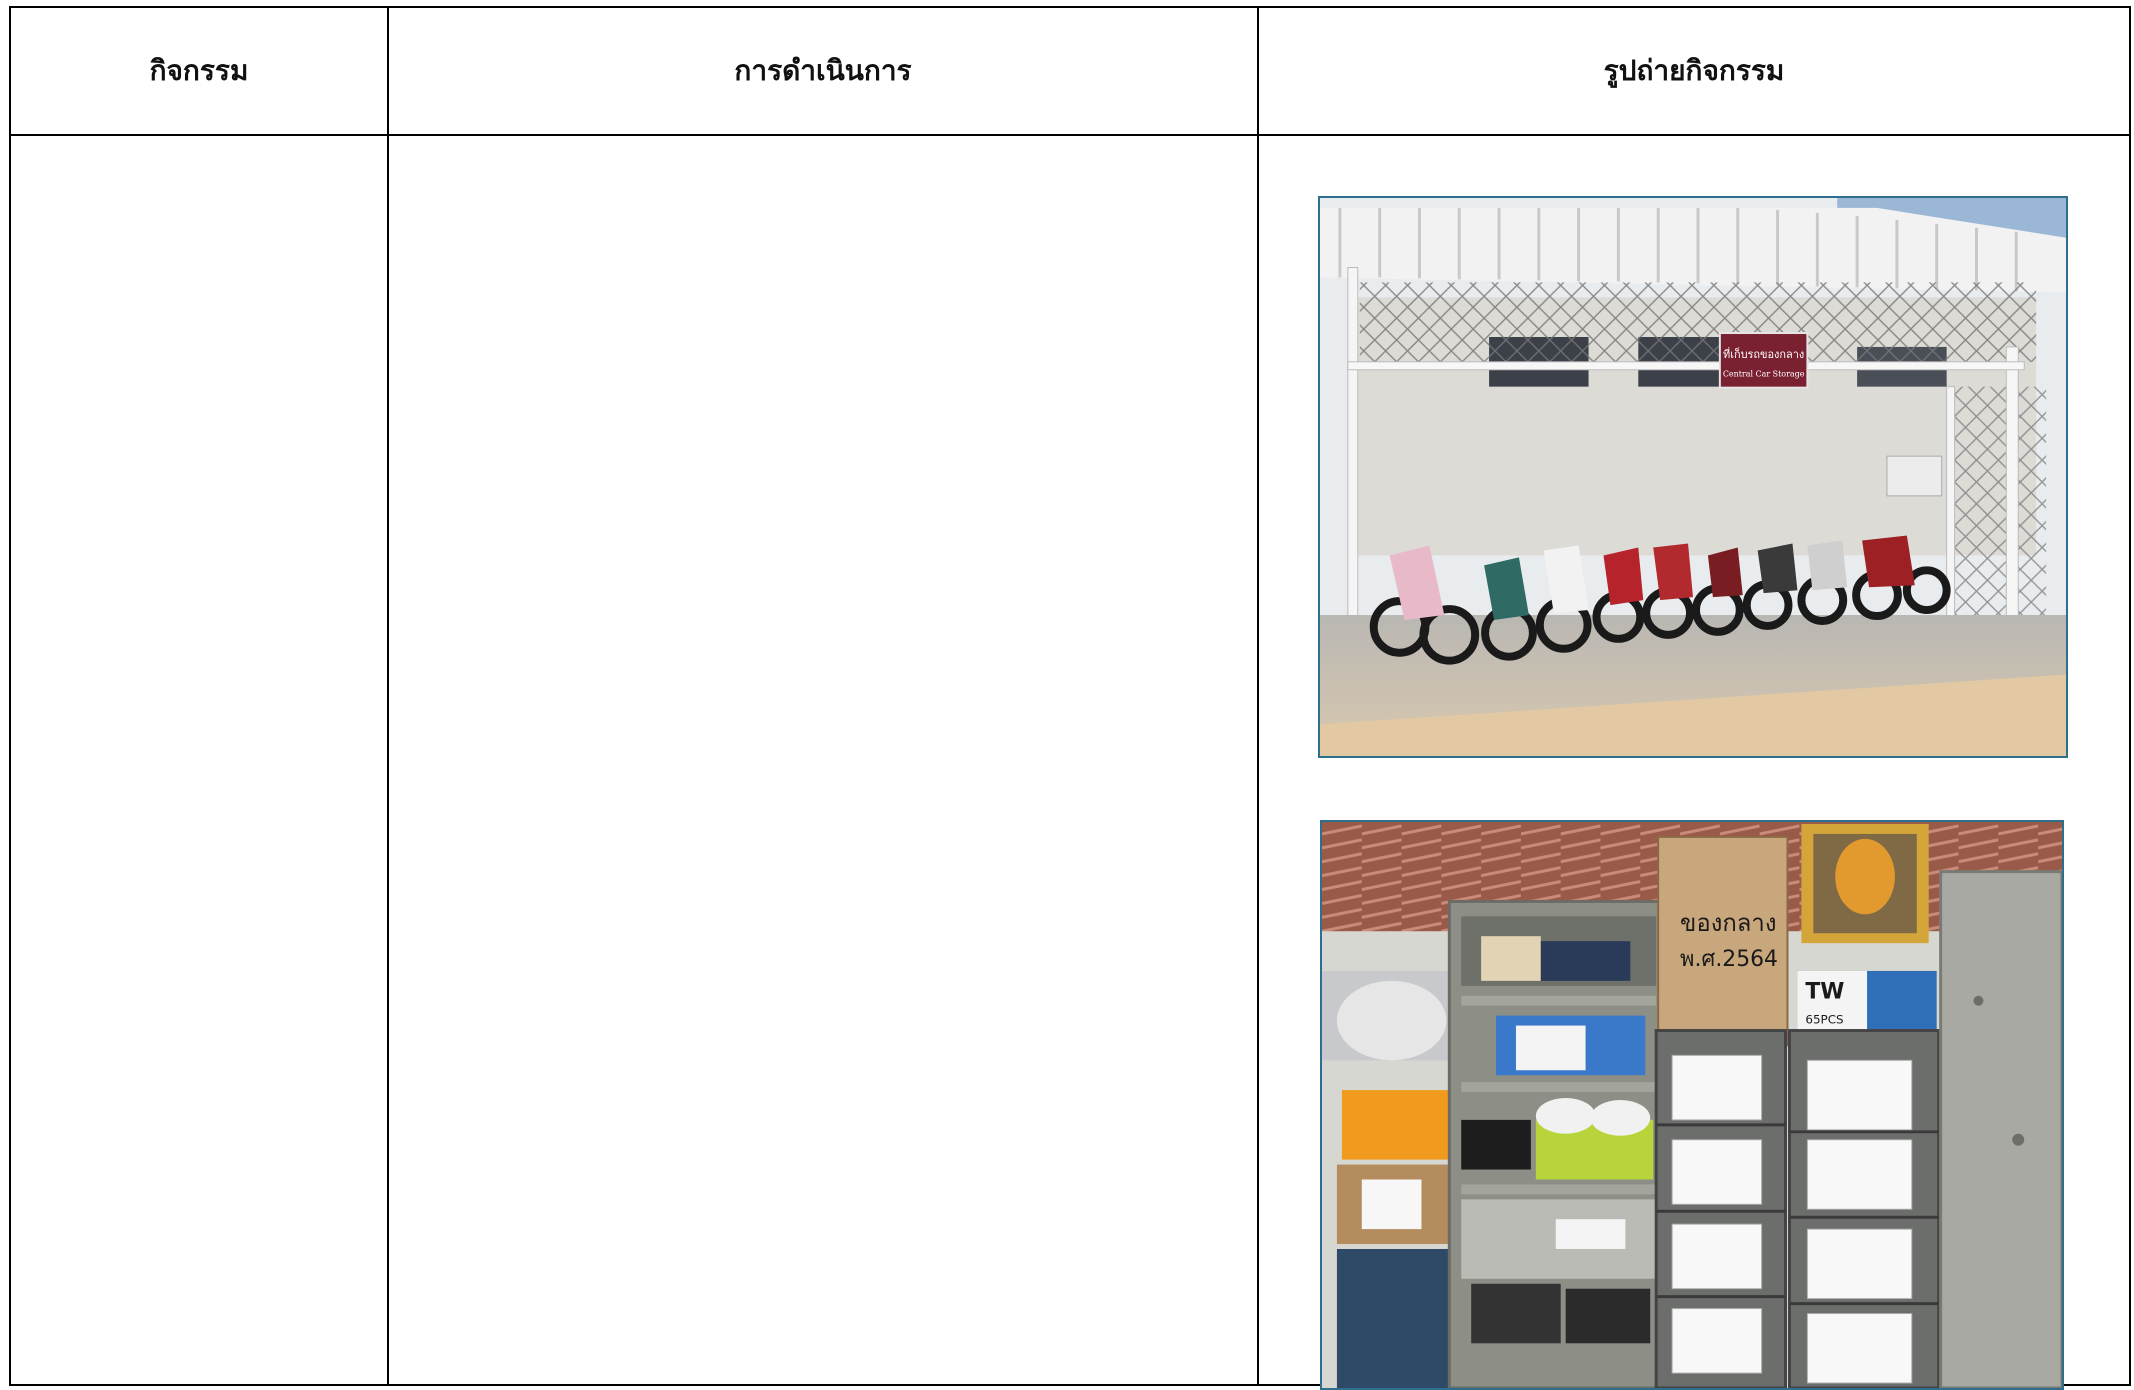 This screenshot has width=2134, height=1390. Describe the element at coordinates (1728, 923) in the screenshot. I see `box-label-line1: ของกลาง` at that location.